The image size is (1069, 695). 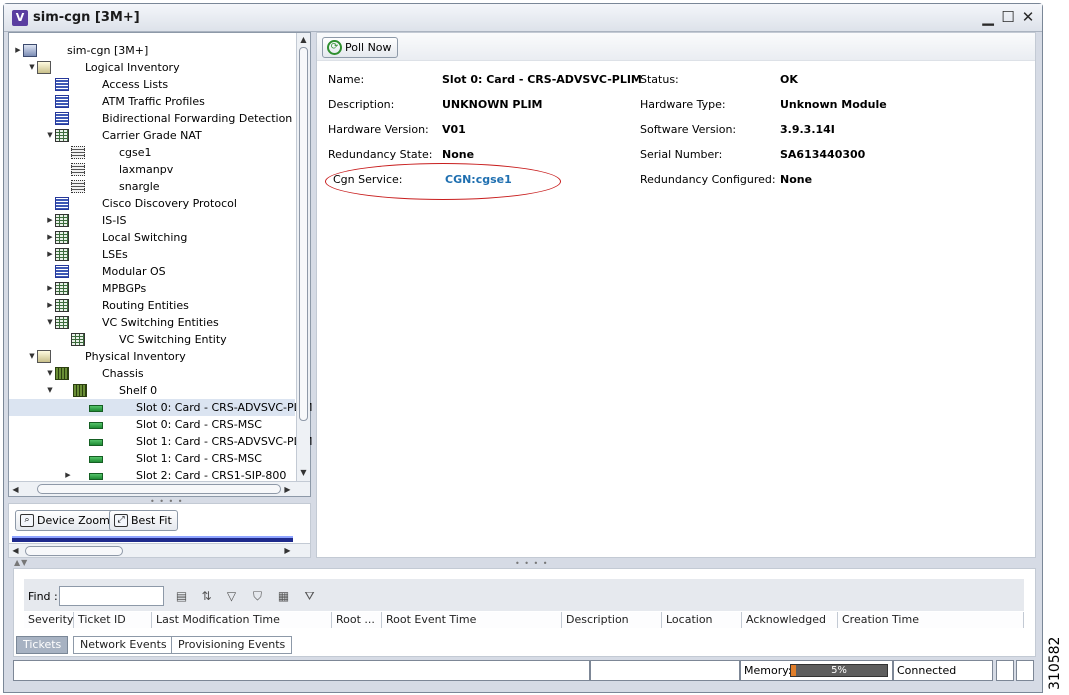 I want to click on name-label: Name:, so click(x=346, y=79).